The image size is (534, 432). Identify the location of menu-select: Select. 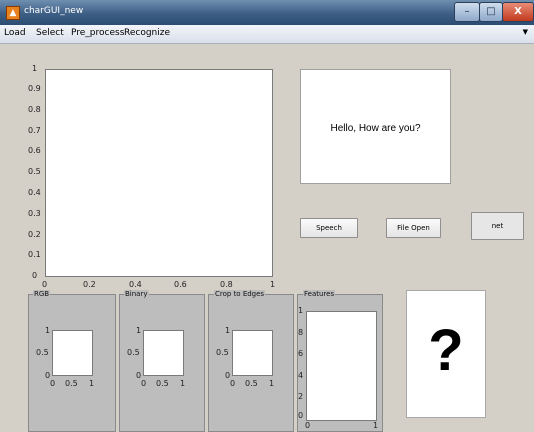
(50, 33).